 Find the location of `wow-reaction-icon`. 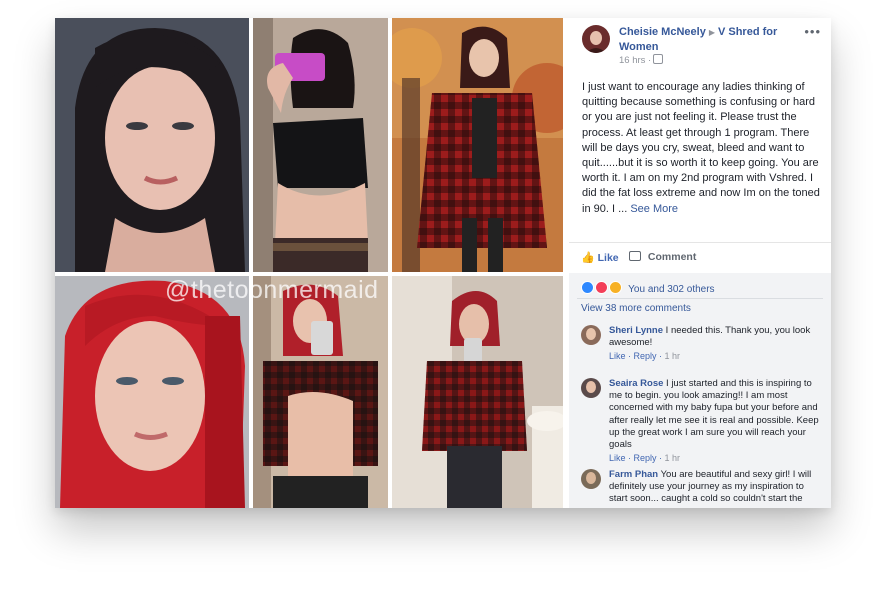

wow-reaction-icon is located at coordinates (615, 287).